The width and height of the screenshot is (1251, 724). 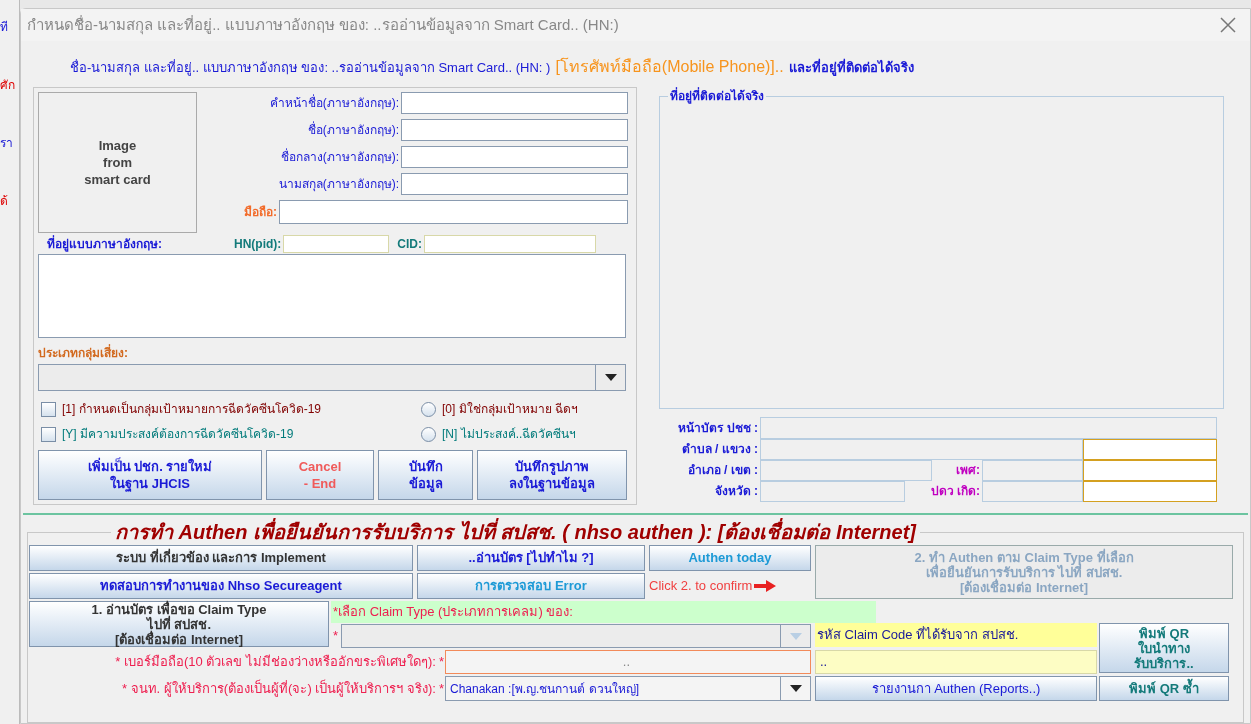 I want to click on action-button: บันทึกรูปภาพ ลงในฐานข้อมูล, so click(x=552, y=475).